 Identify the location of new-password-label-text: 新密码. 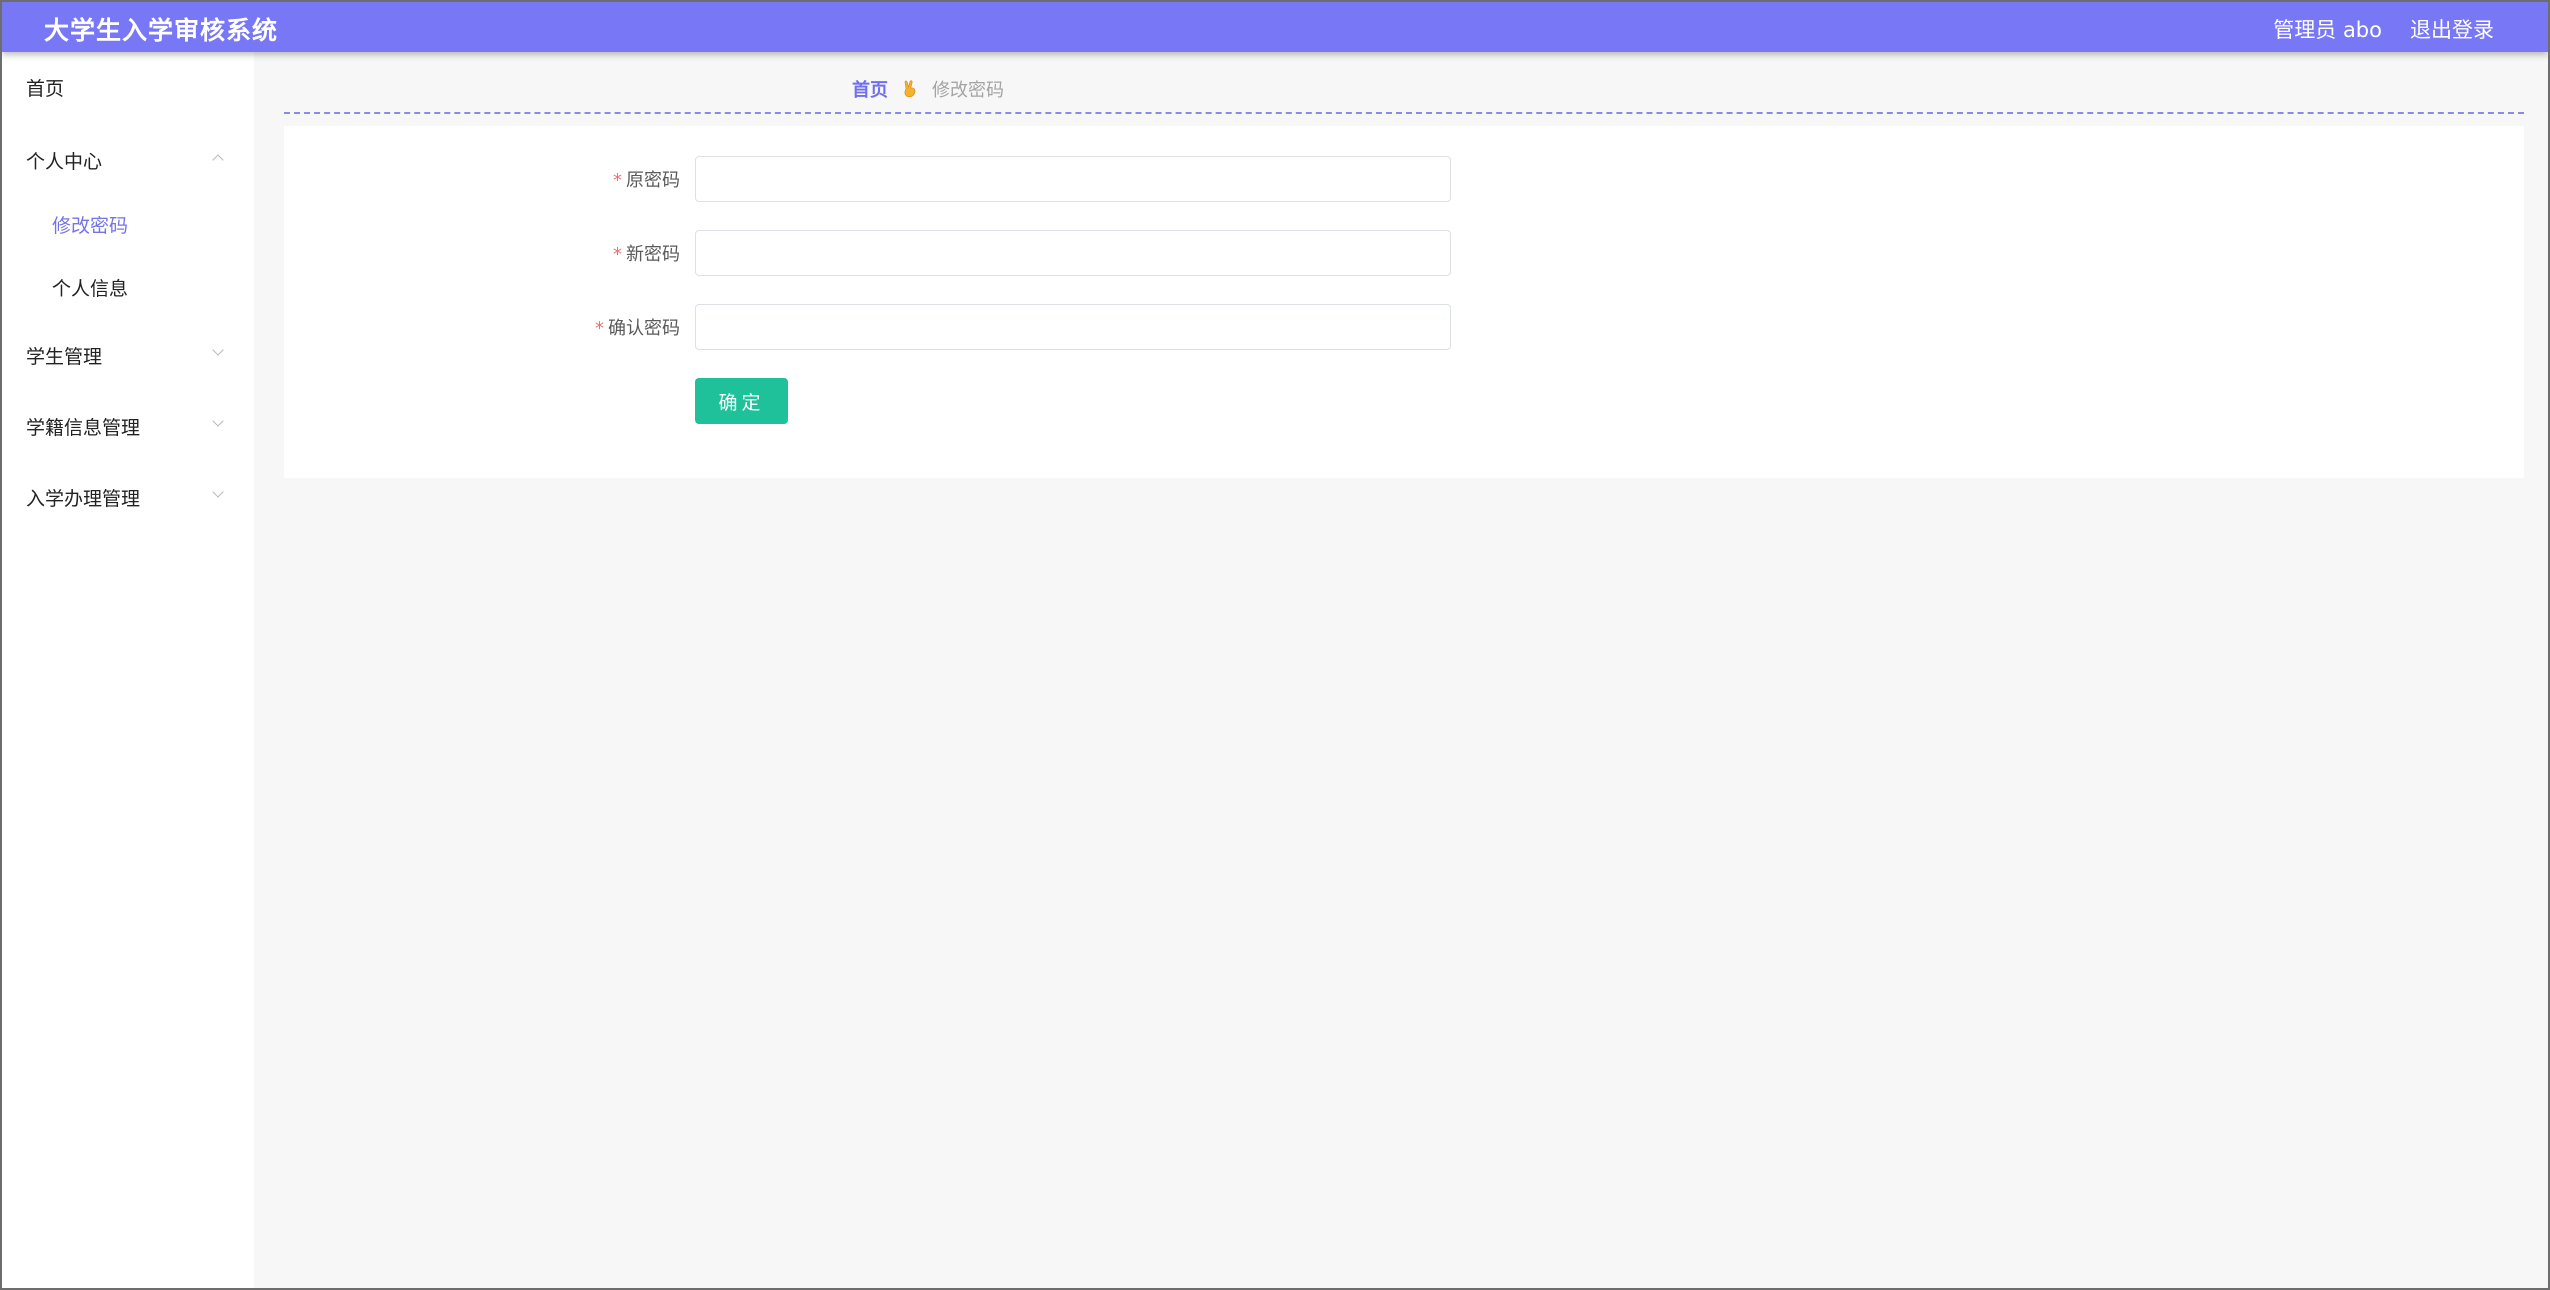
(653, 254).